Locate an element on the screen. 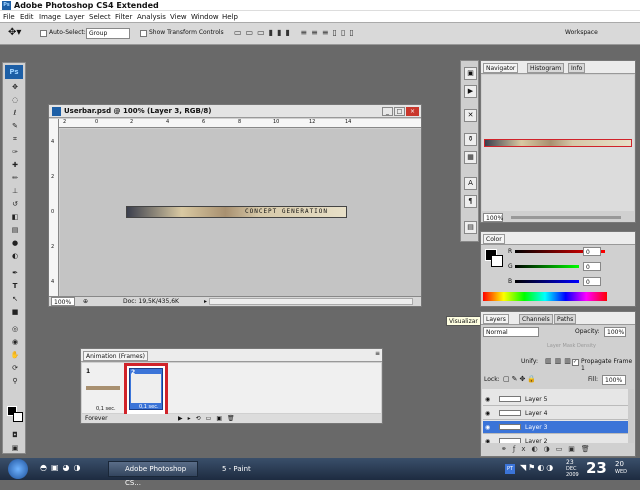  gradient-tool-icon: ▤ is located at coordinates (15, 230).